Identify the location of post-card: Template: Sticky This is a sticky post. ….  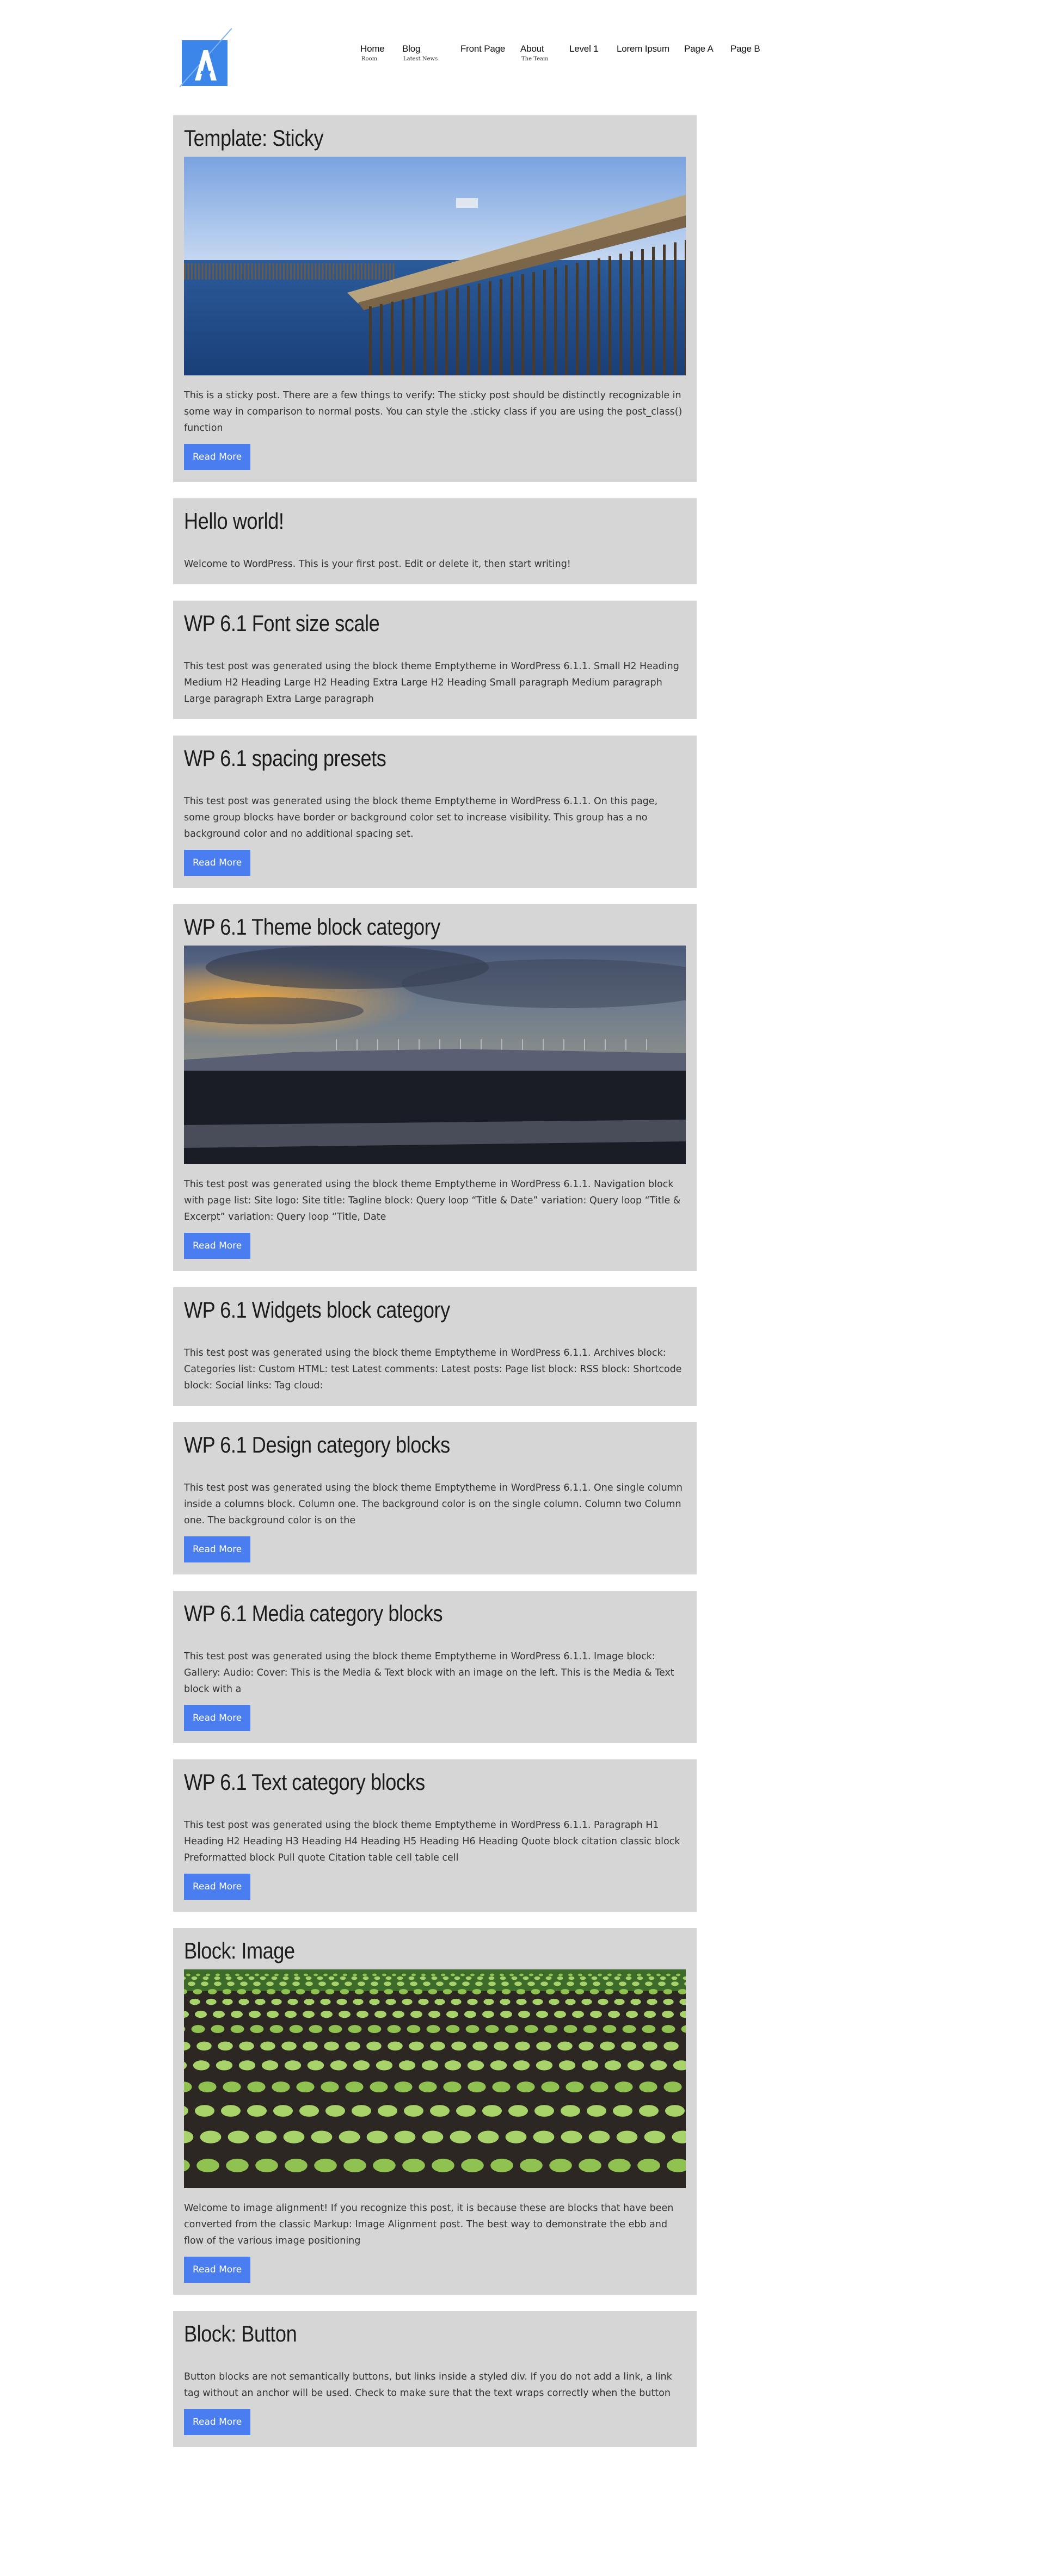
(435, 299).